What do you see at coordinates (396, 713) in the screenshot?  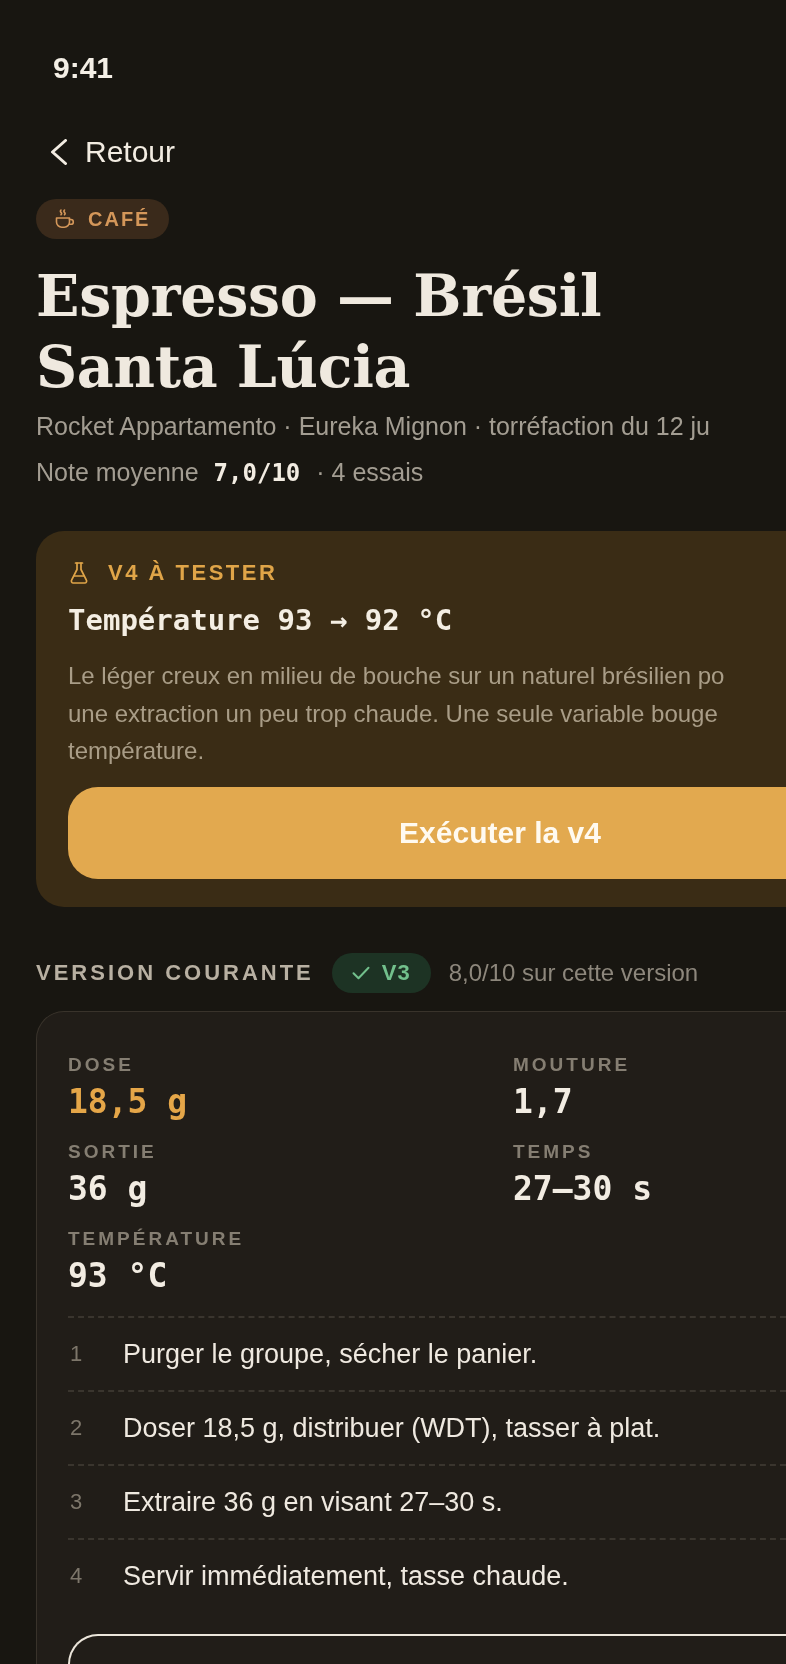 I see `test-rationale: Le léger creux en milieu de bouche sur un naturel brésilien po une extraction un peu trop chaude. Une seule variable bouge température.` at bounding box center [396, 713].